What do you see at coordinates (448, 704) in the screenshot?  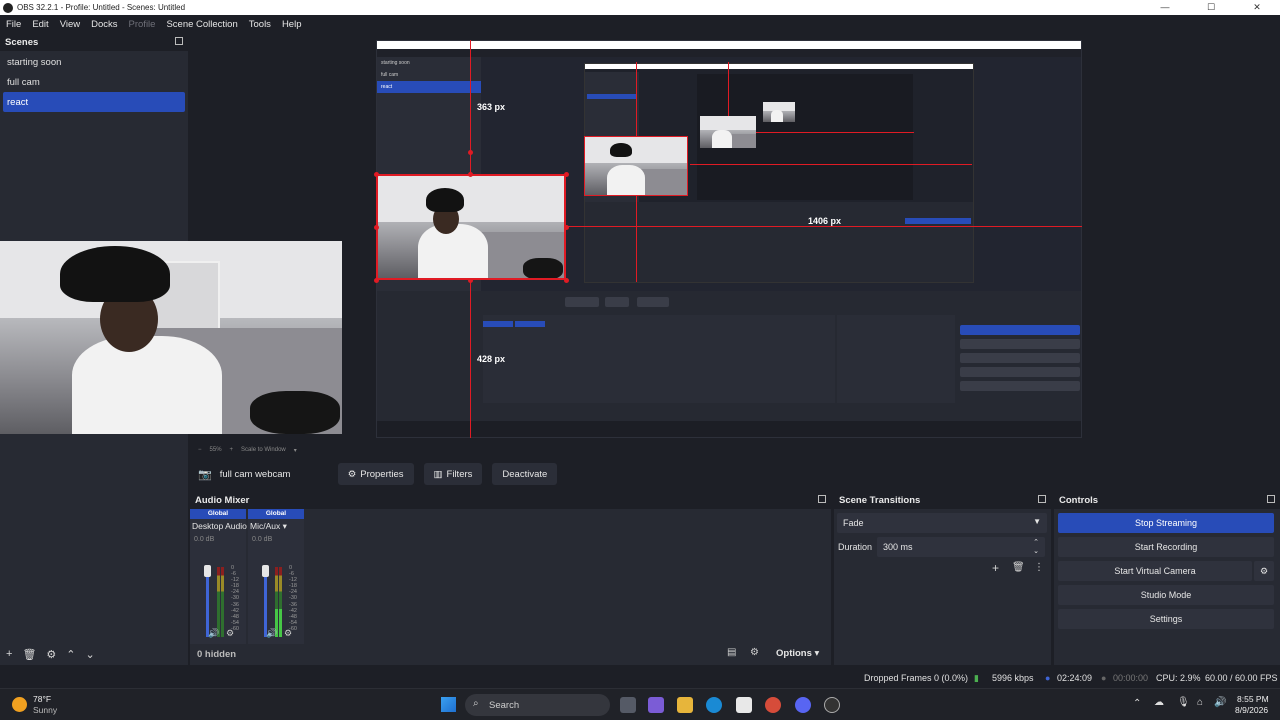 I see `start-windows-icon` at bounding box center [448, 704].